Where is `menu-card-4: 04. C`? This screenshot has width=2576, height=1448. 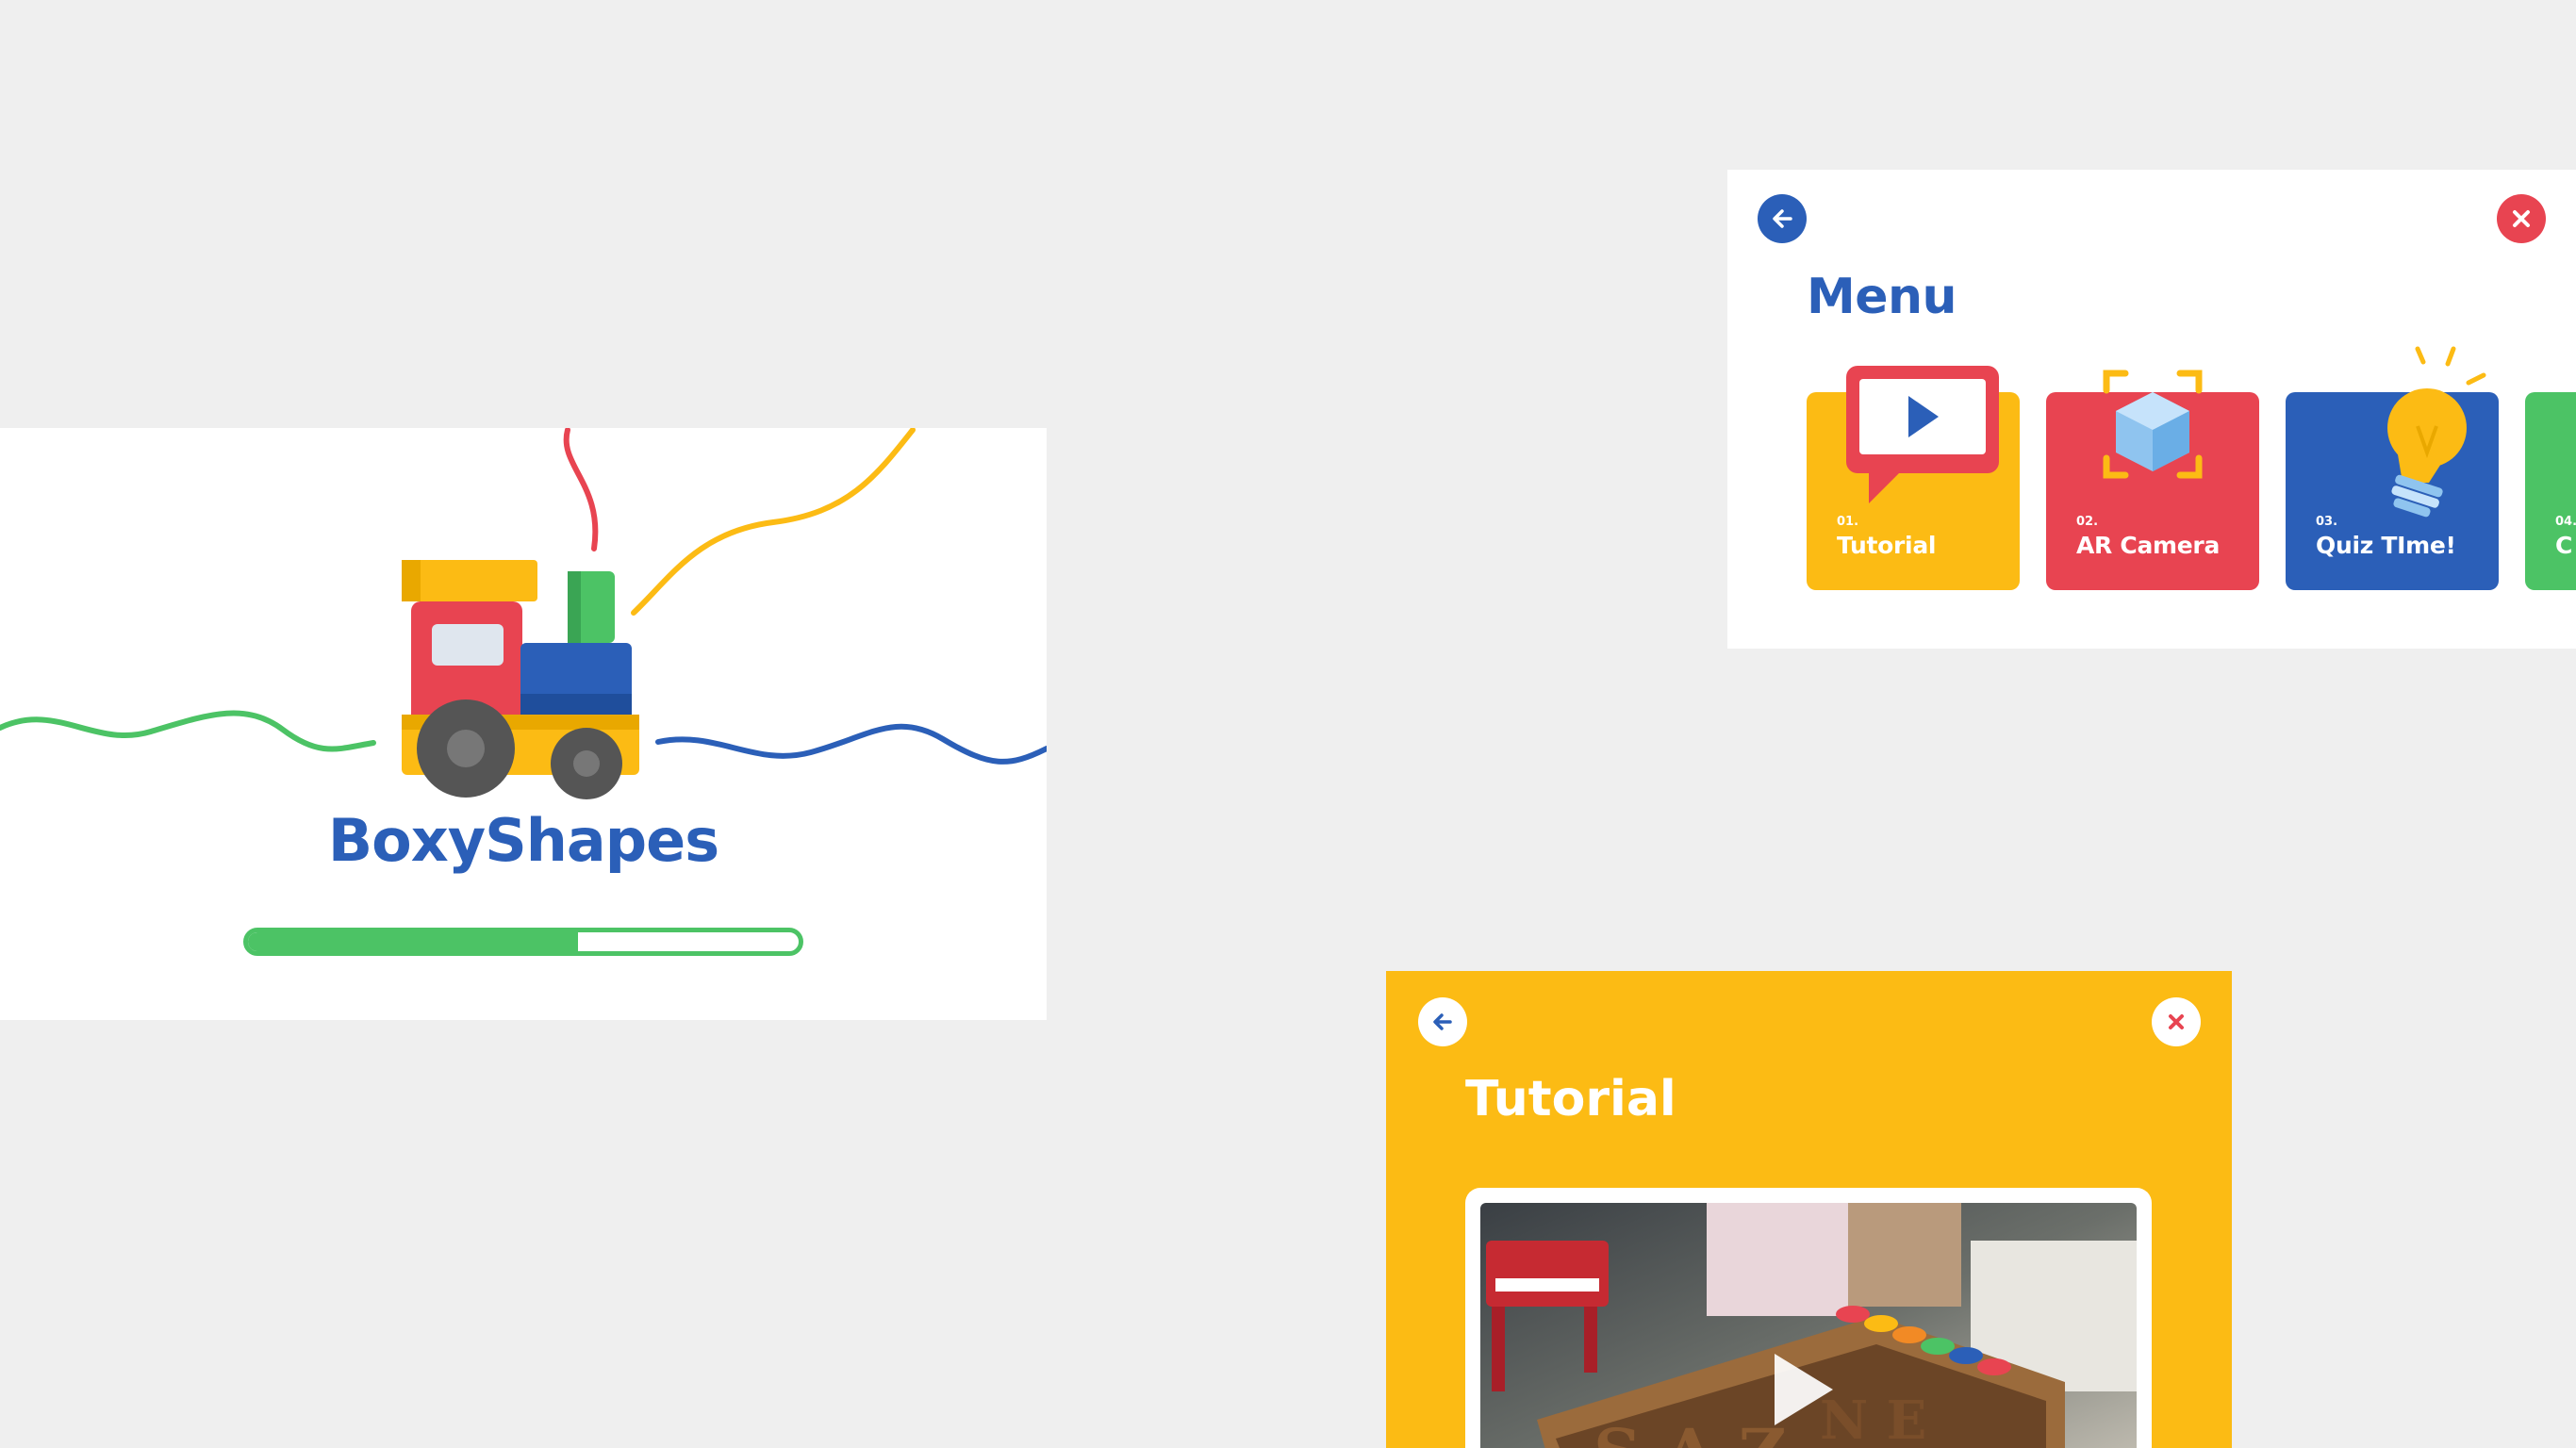
menu-card-4: 04. C is located at coordinates (2550, 491).